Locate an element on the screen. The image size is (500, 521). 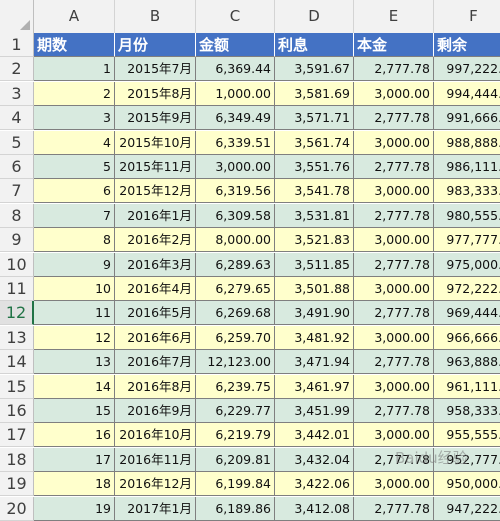
table-cell: 3,561.74 is located at coordinates (314, 142).